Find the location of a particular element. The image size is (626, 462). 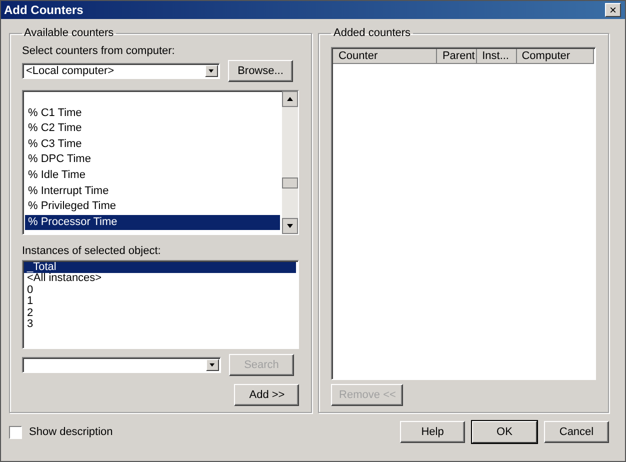

instance-item: 3 is located at coordinates (160, 325).